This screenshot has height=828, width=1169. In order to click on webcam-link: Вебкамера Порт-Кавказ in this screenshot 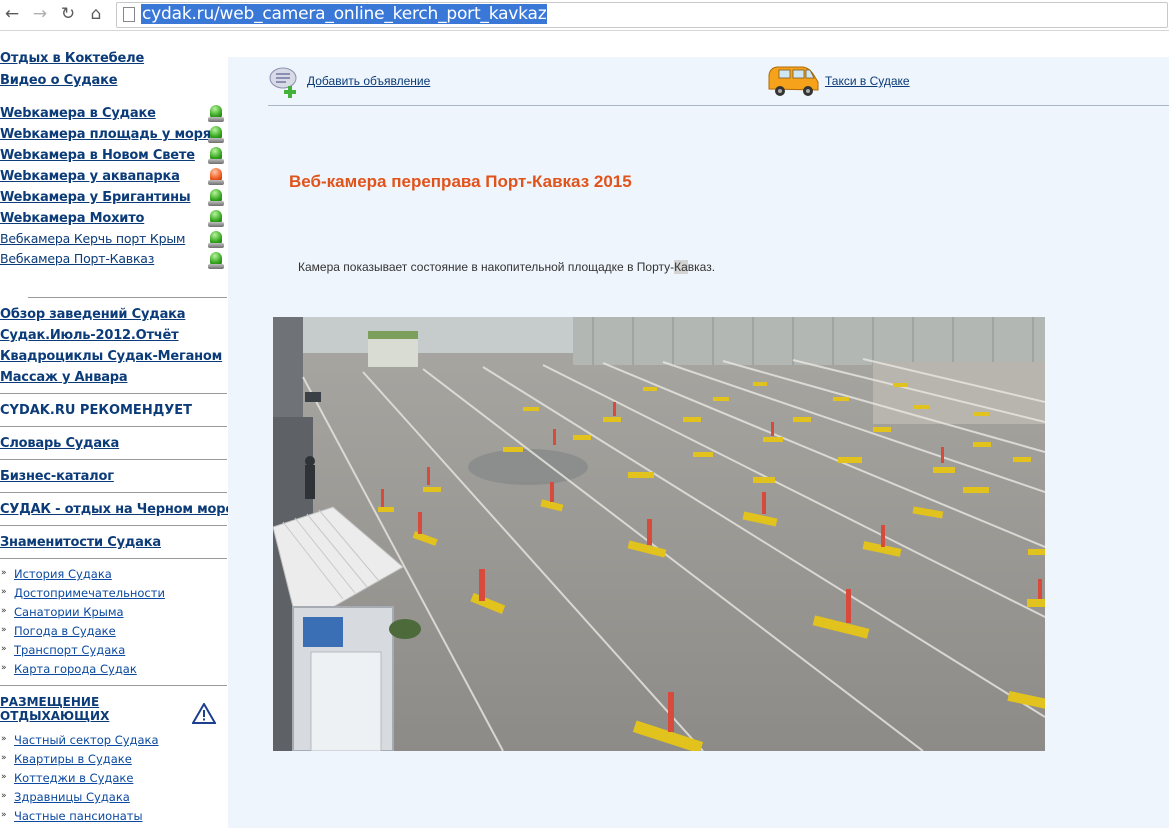, I will do `click(77, 258)`.